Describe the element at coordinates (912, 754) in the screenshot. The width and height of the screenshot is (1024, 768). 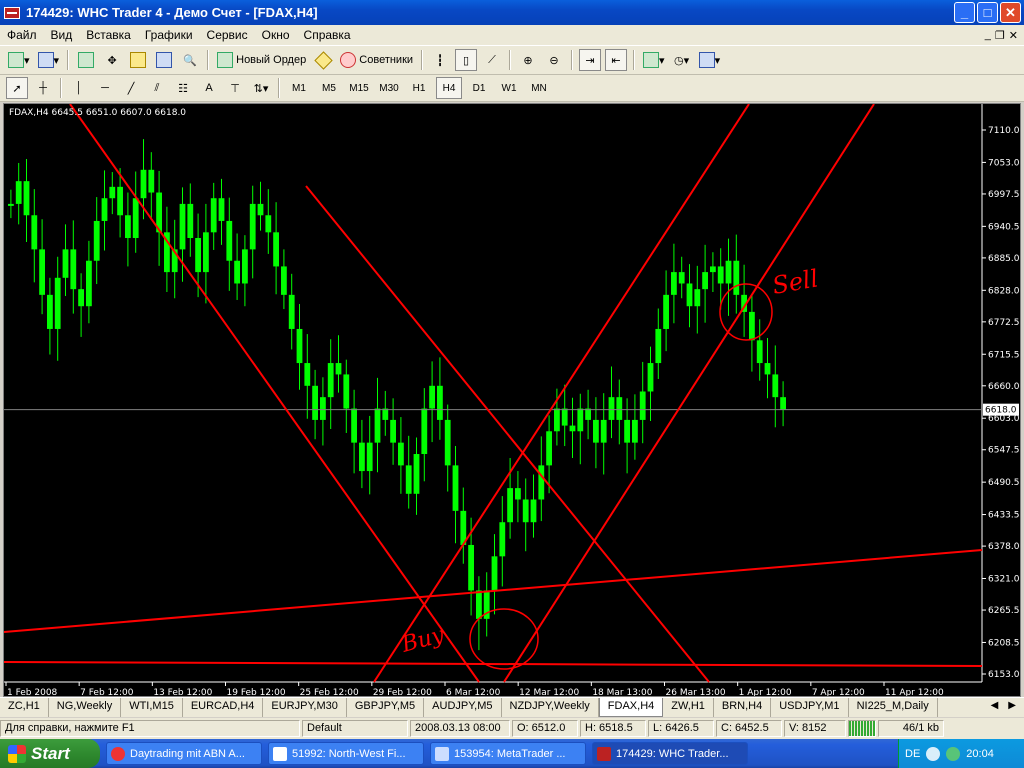
I see `language-indicator: DE` at that location.